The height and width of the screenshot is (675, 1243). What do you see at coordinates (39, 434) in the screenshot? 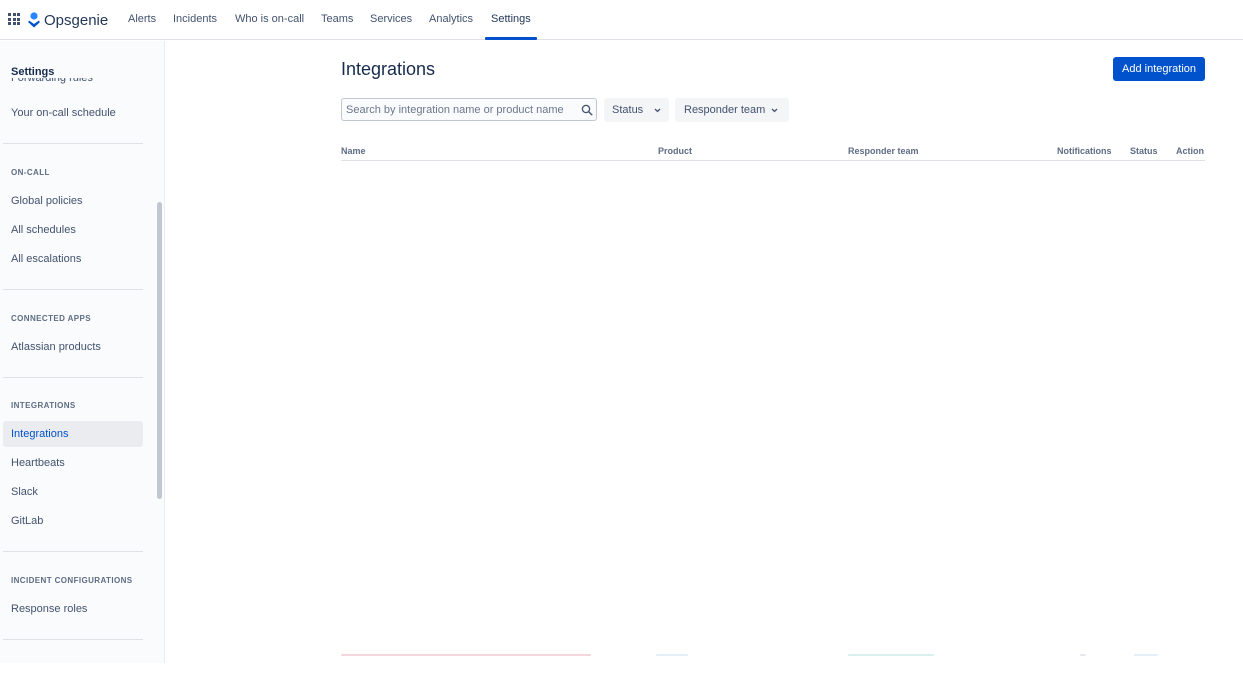
I see `sidebar-item-integrations: Integrations` at bounding box center [39, 434].